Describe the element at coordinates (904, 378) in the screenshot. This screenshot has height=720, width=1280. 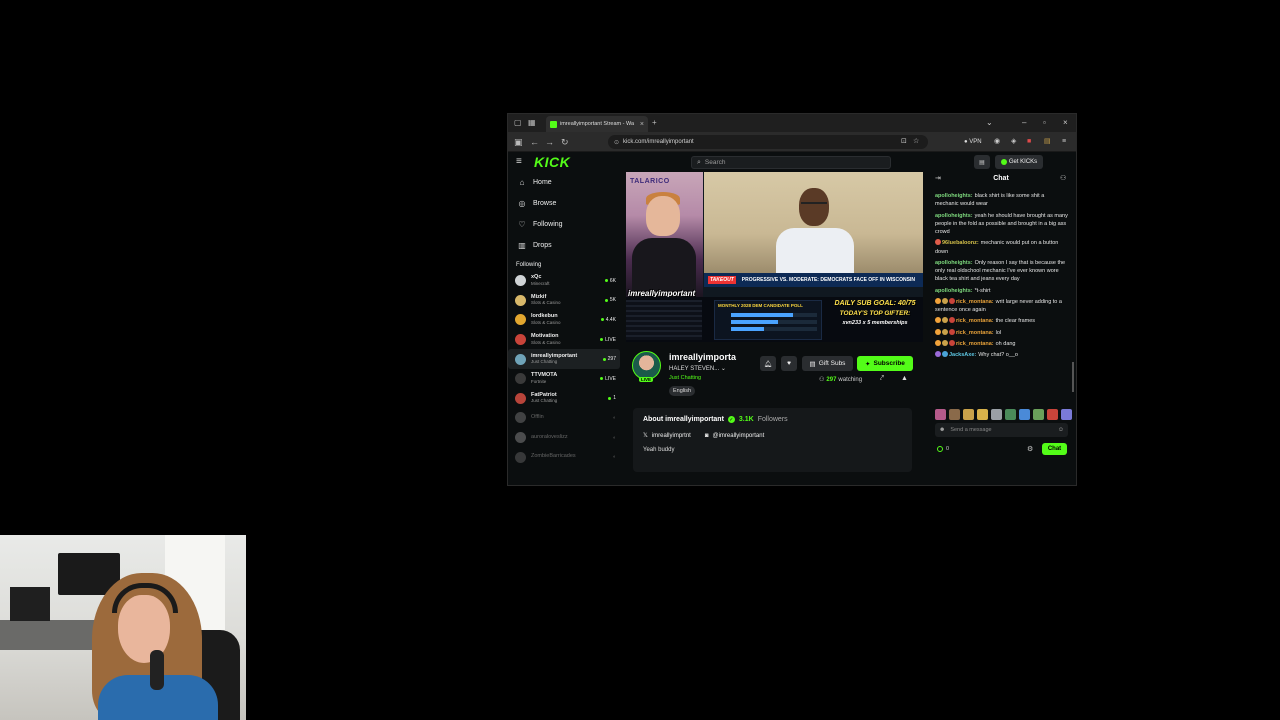
I see `report-icon: ▲` at that location.